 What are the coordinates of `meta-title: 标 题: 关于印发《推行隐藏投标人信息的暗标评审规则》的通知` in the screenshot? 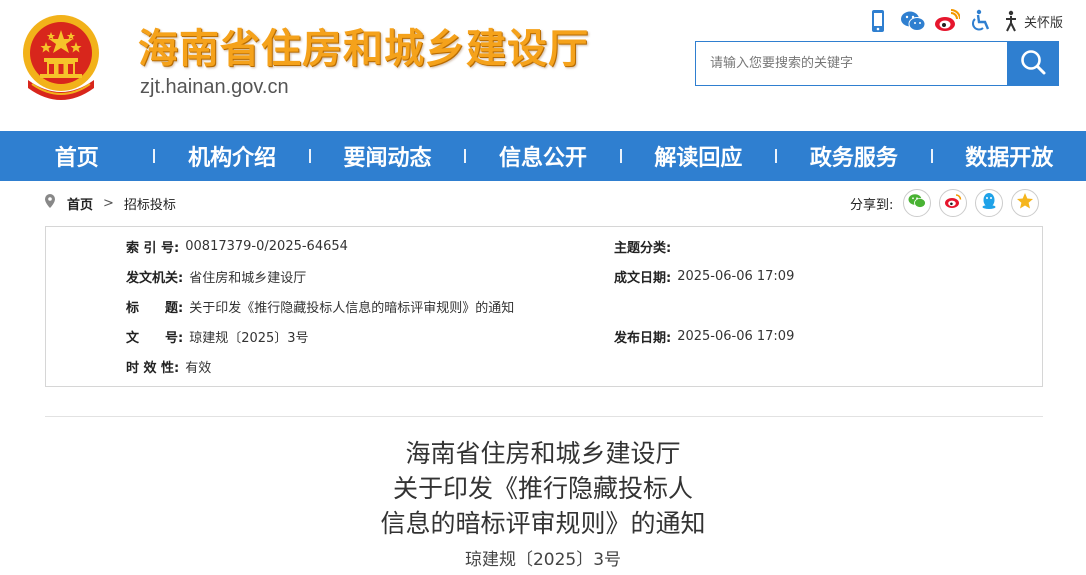 It's located at (320, 306).